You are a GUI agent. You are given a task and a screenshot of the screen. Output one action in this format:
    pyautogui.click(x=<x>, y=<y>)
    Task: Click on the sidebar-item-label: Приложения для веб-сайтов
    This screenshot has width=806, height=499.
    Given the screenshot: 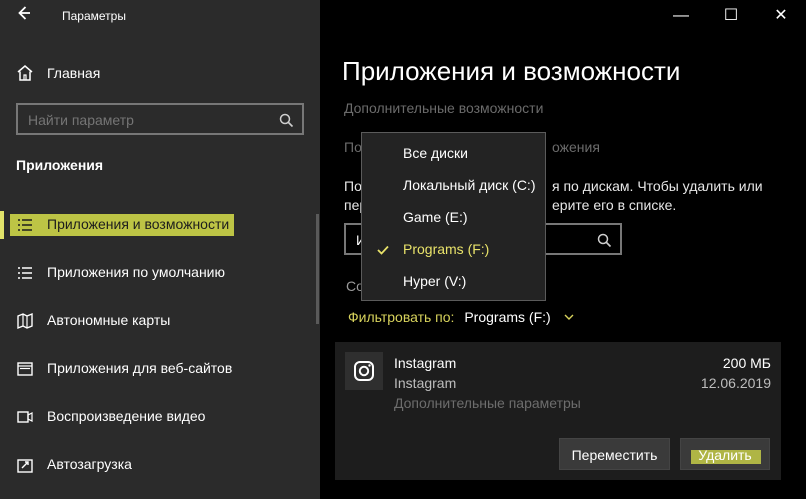 What is the action you would take?
    pyautogui.click(x=140, y=368)
    